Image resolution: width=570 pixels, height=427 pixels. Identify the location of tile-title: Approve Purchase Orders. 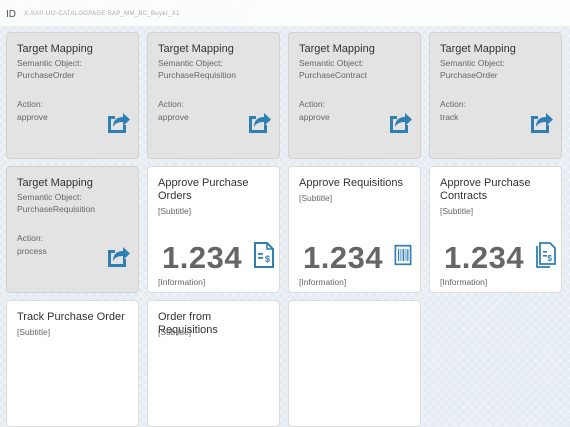
(203, 189).